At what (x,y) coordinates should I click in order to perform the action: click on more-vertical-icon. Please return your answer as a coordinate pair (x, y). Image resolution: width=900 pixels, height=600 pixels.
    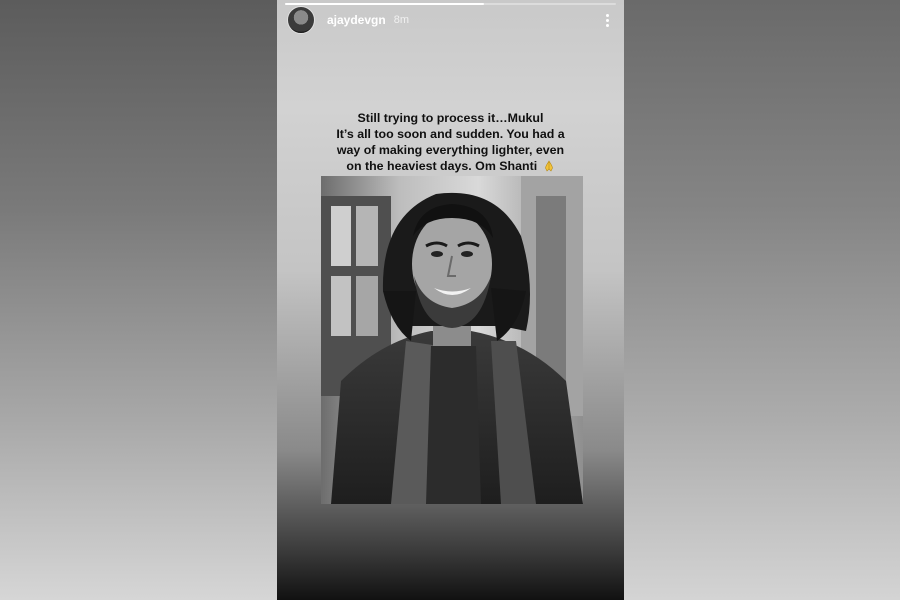
    Looking at the image, I should click on (607, 20).